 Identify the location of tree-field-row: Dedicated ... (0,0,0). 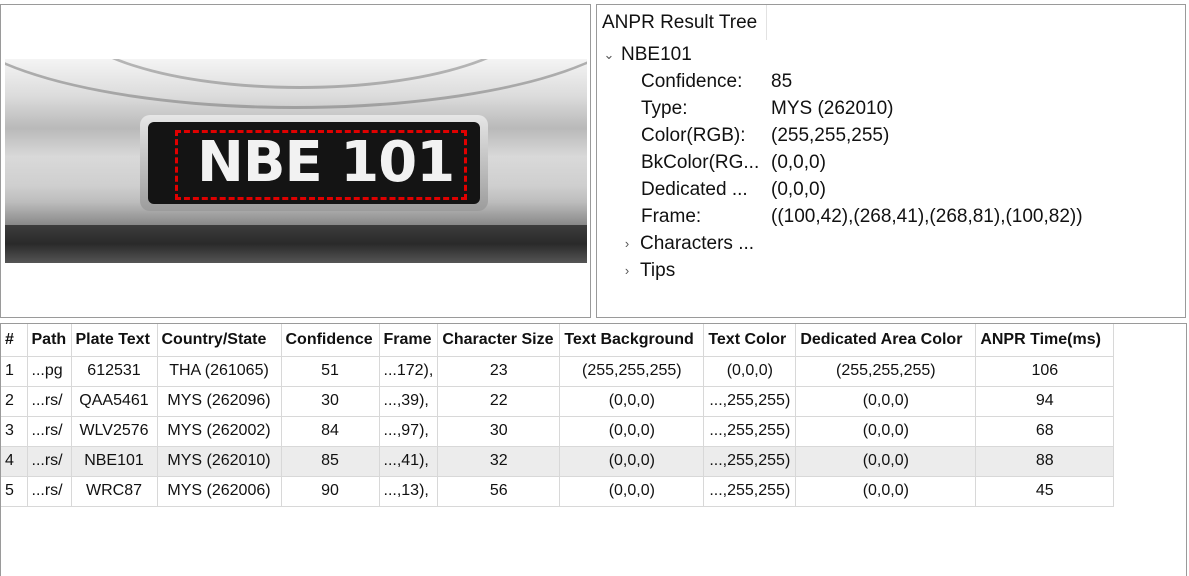
(906, 189).